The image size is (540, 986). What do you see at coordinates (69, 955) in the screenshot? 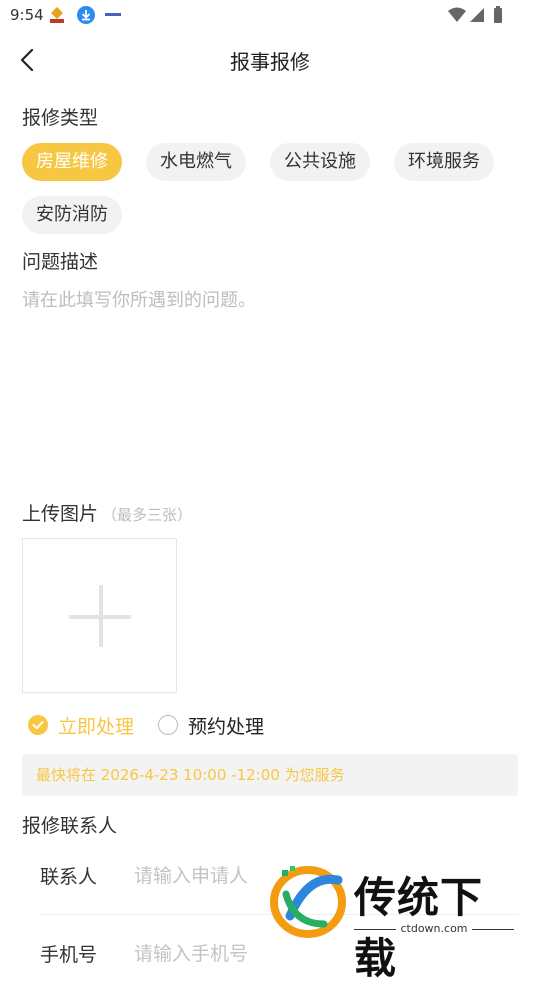
I see `phone-label: 手机号` at bounding box center [69, 955].